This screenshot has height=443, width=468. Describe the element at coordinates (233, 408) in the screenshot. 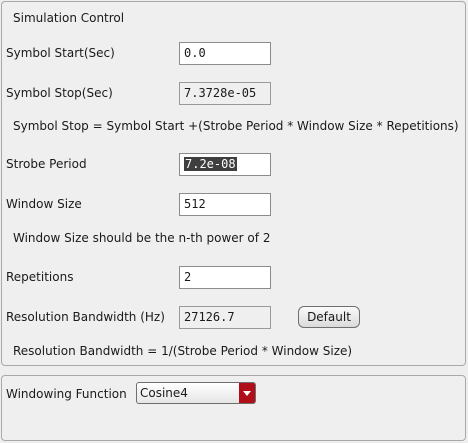

I see `windowing-panel: Windowing Function Cosine4` at that location.